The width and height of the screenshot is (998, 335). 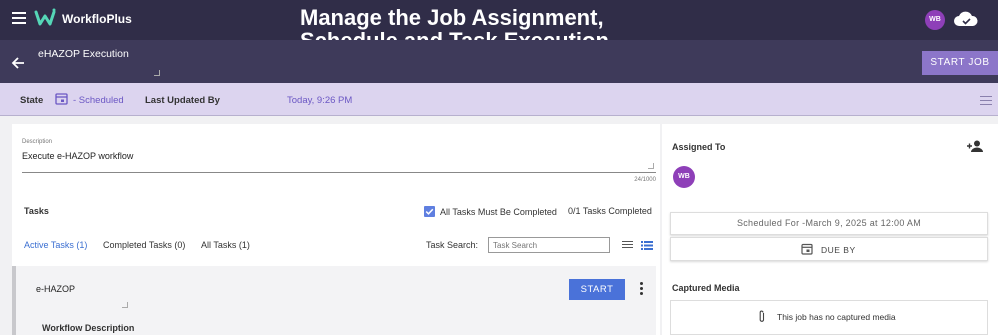 What do you see at coordinates (45, 17) in the screenshot?
I see `workfloplus-logo-icon` at bounding box center [45, 17].